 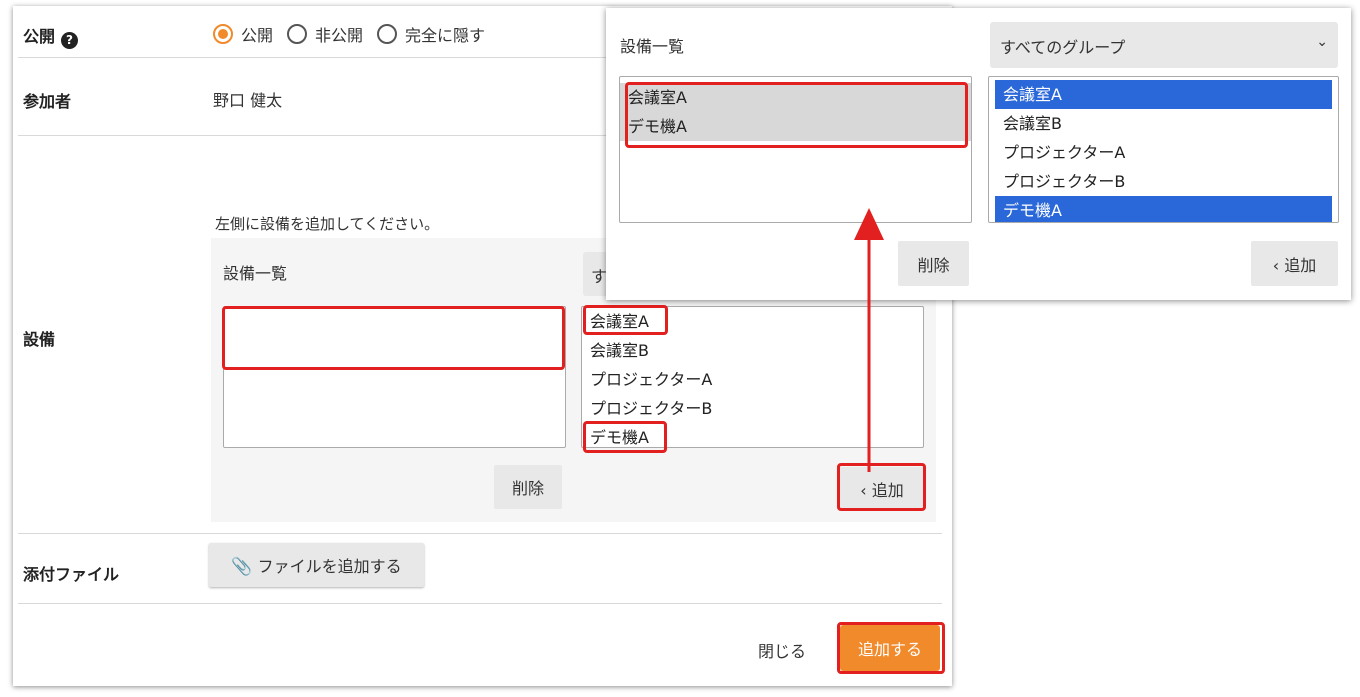 What do you see at coordinates (39, 339) in the screenshot?
I see `facility-label: 設備` at bounding box center [39, 339].